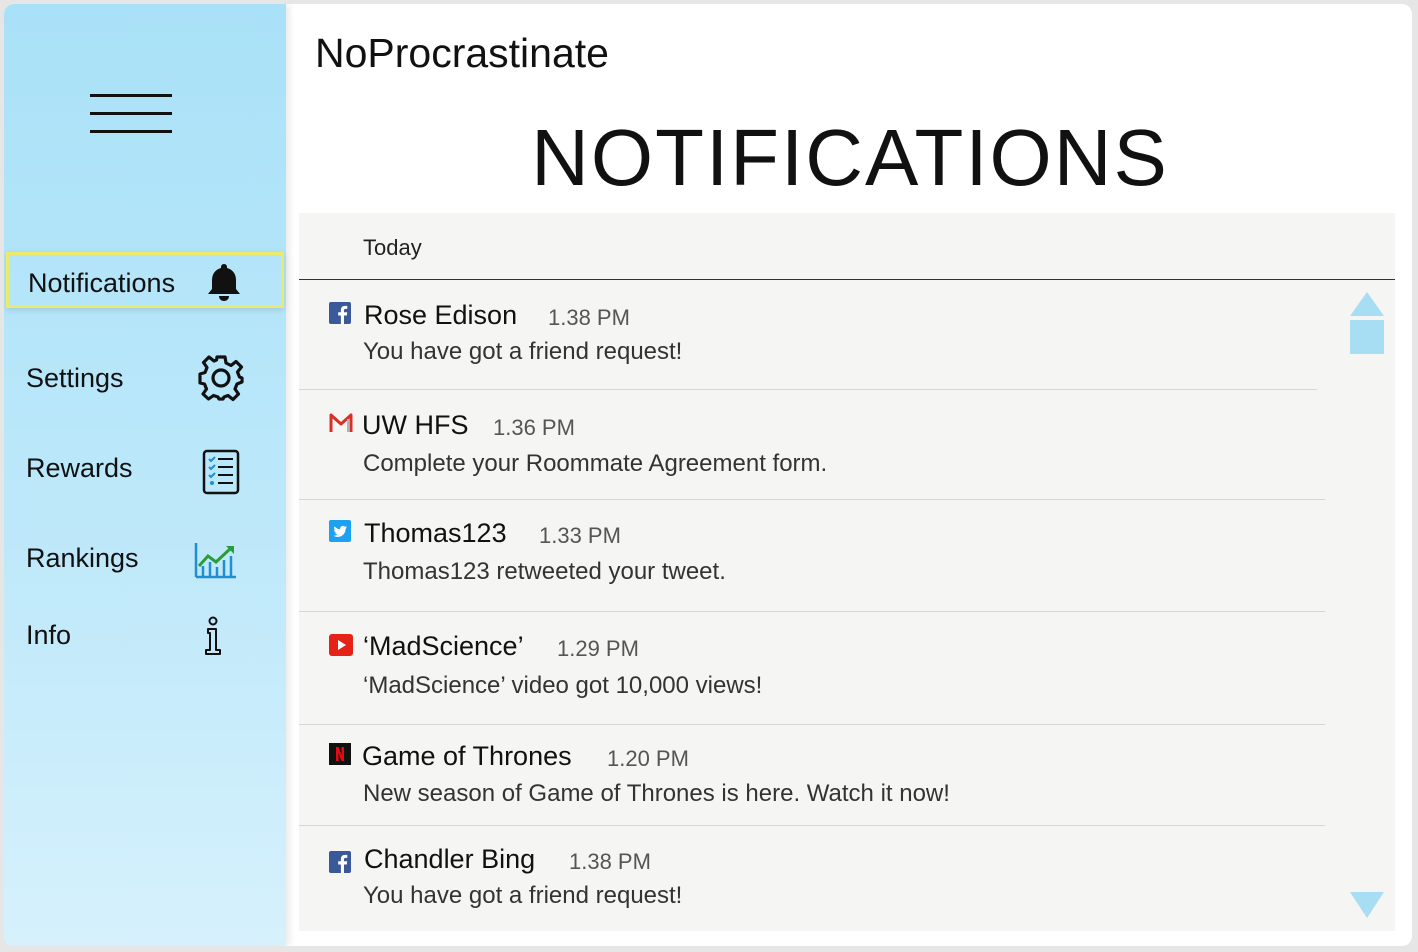 Image resolution: width=1418 pixels, height=952 pixels. Describe the element at coordinates (221, 472) in the screenshot. I see `checklist-icon` at that location.